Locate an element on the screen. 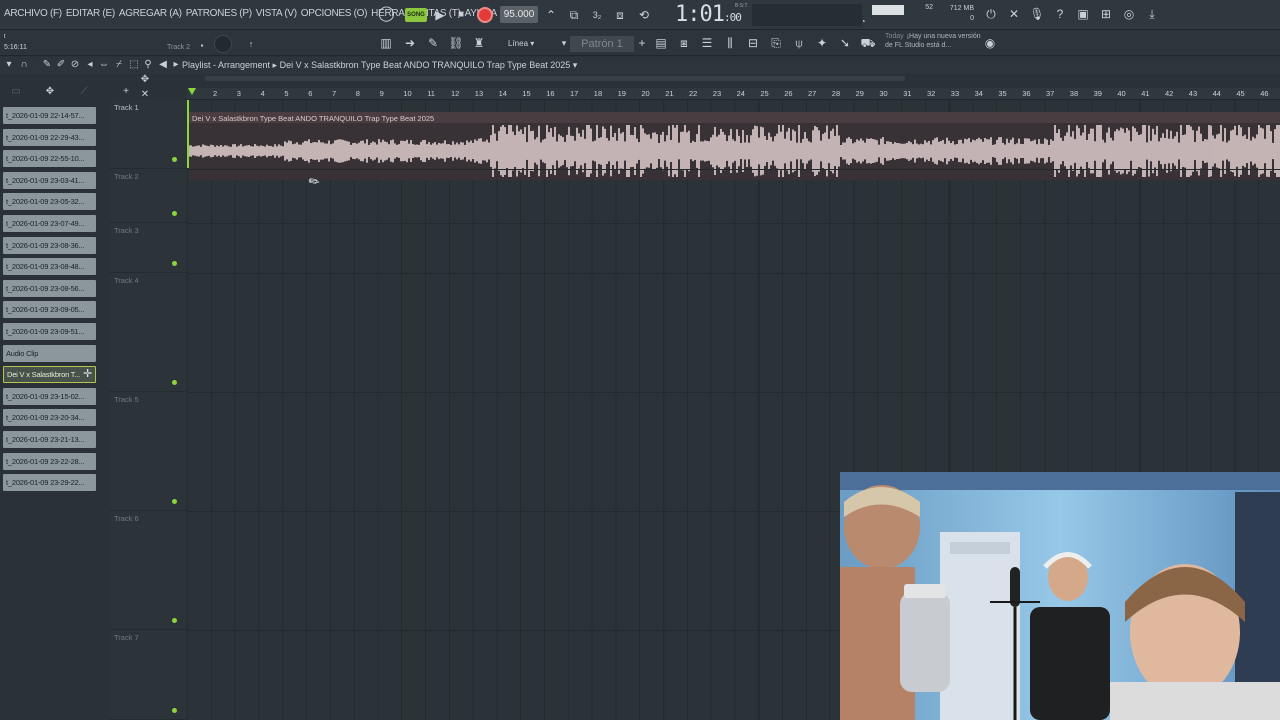 The image size is (1280, 720). channel-rack-icon: ⧆ is located at coordinates (684, 43).